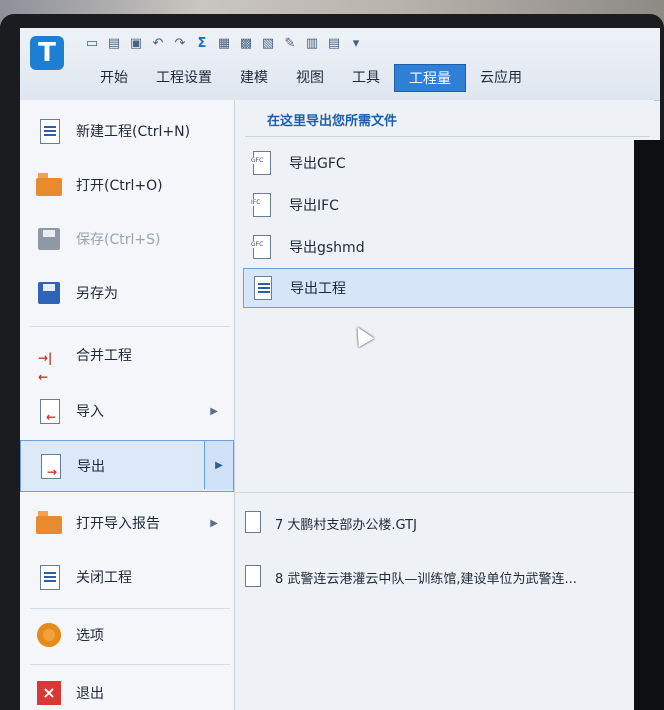 This screenshot has width=664, height=710. I want to click on save-icon, so click(49, 239).